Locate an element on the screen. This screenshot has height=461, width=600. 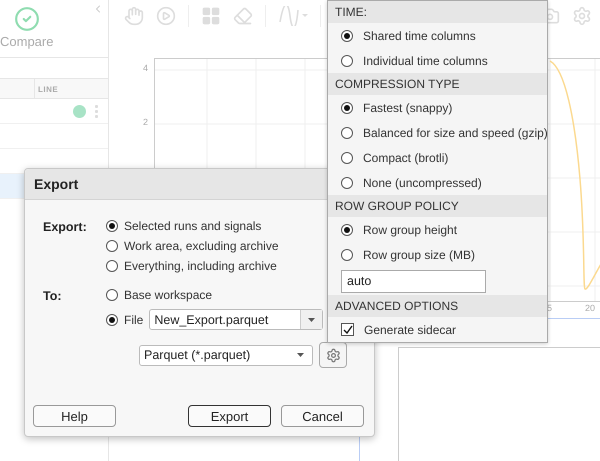
section-header: TIME: is located at coordinates (437, 12).